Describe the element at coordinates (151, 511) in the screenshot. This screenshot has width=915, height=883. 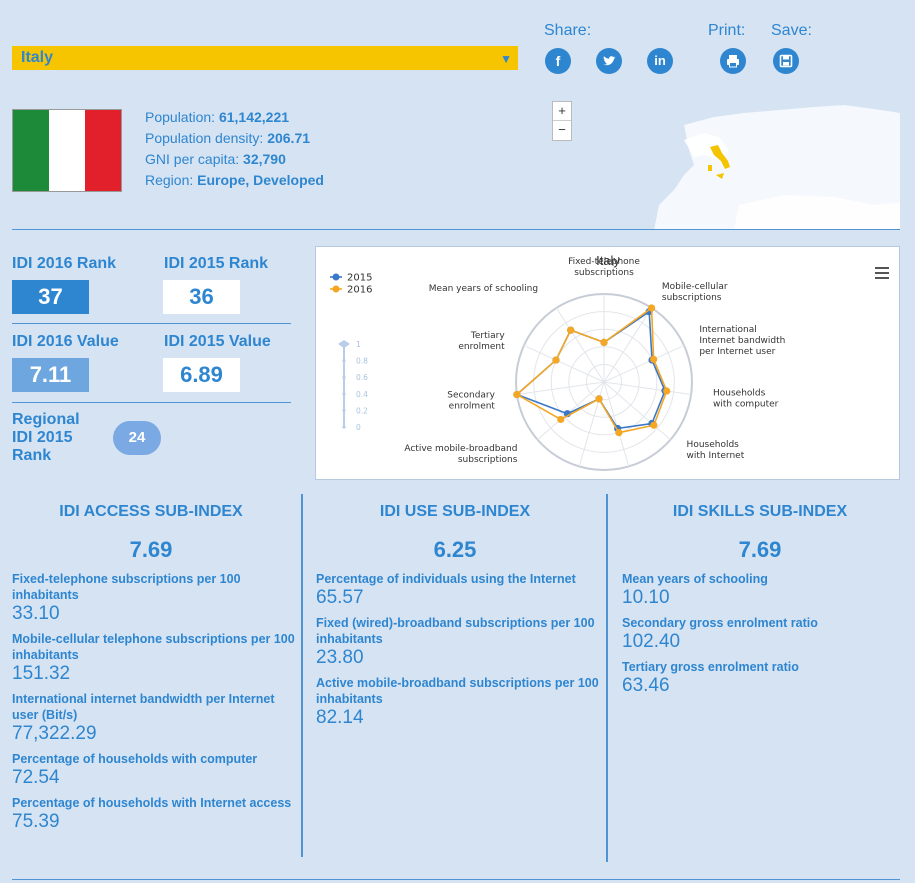
I see `access-title: IDI ACCESS SUB-INDEX` at that location.